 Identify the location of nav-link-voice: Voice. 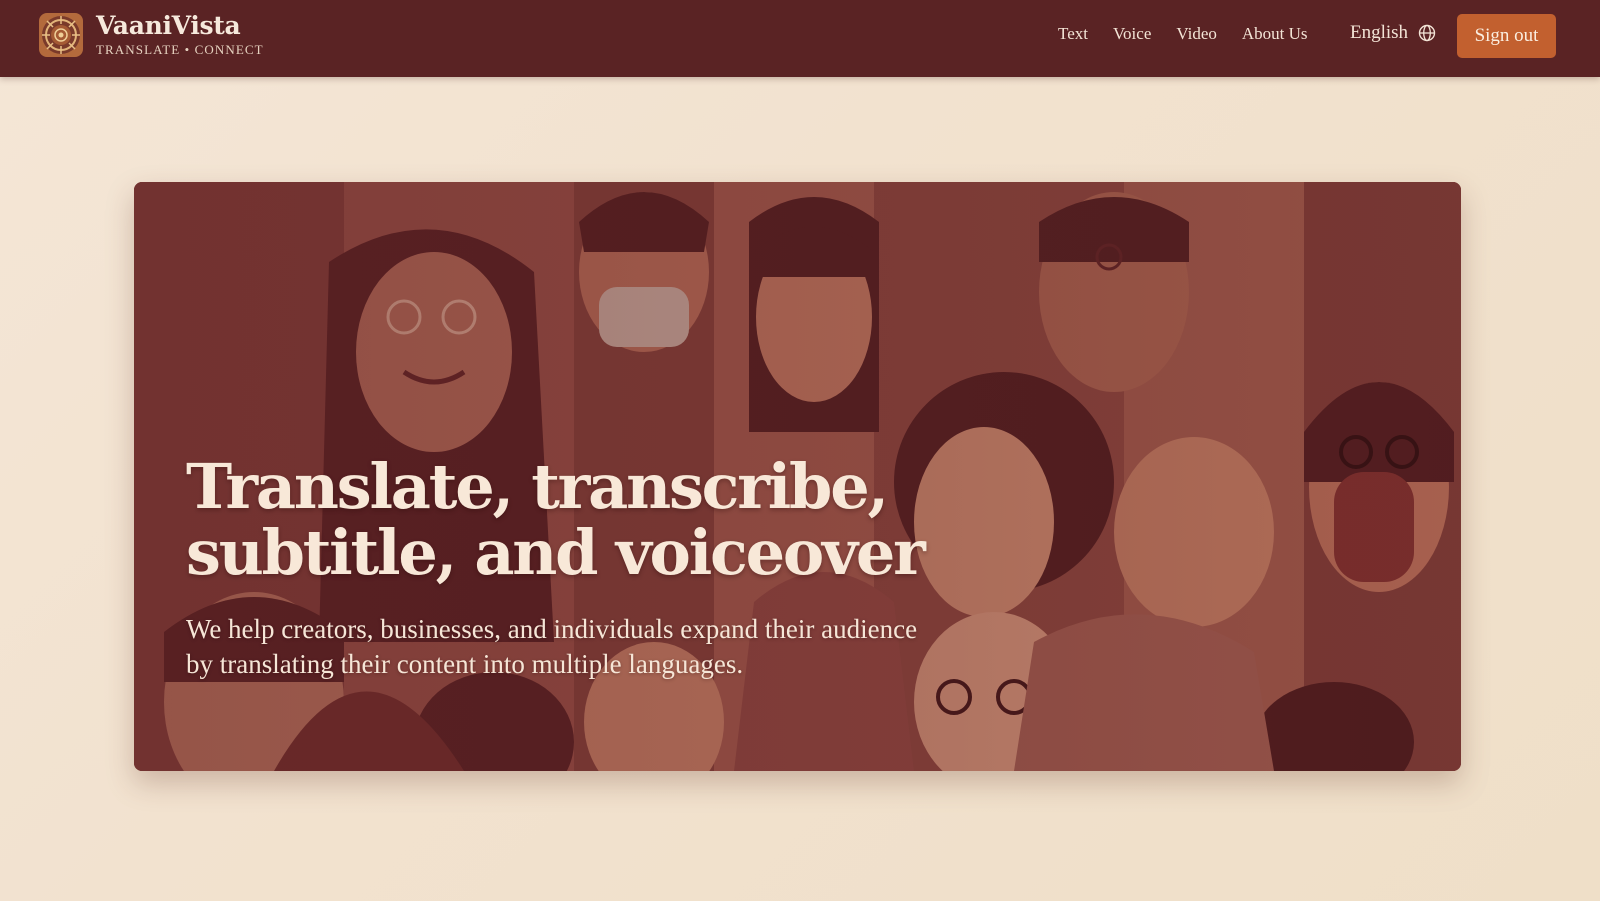
(1132, 34).